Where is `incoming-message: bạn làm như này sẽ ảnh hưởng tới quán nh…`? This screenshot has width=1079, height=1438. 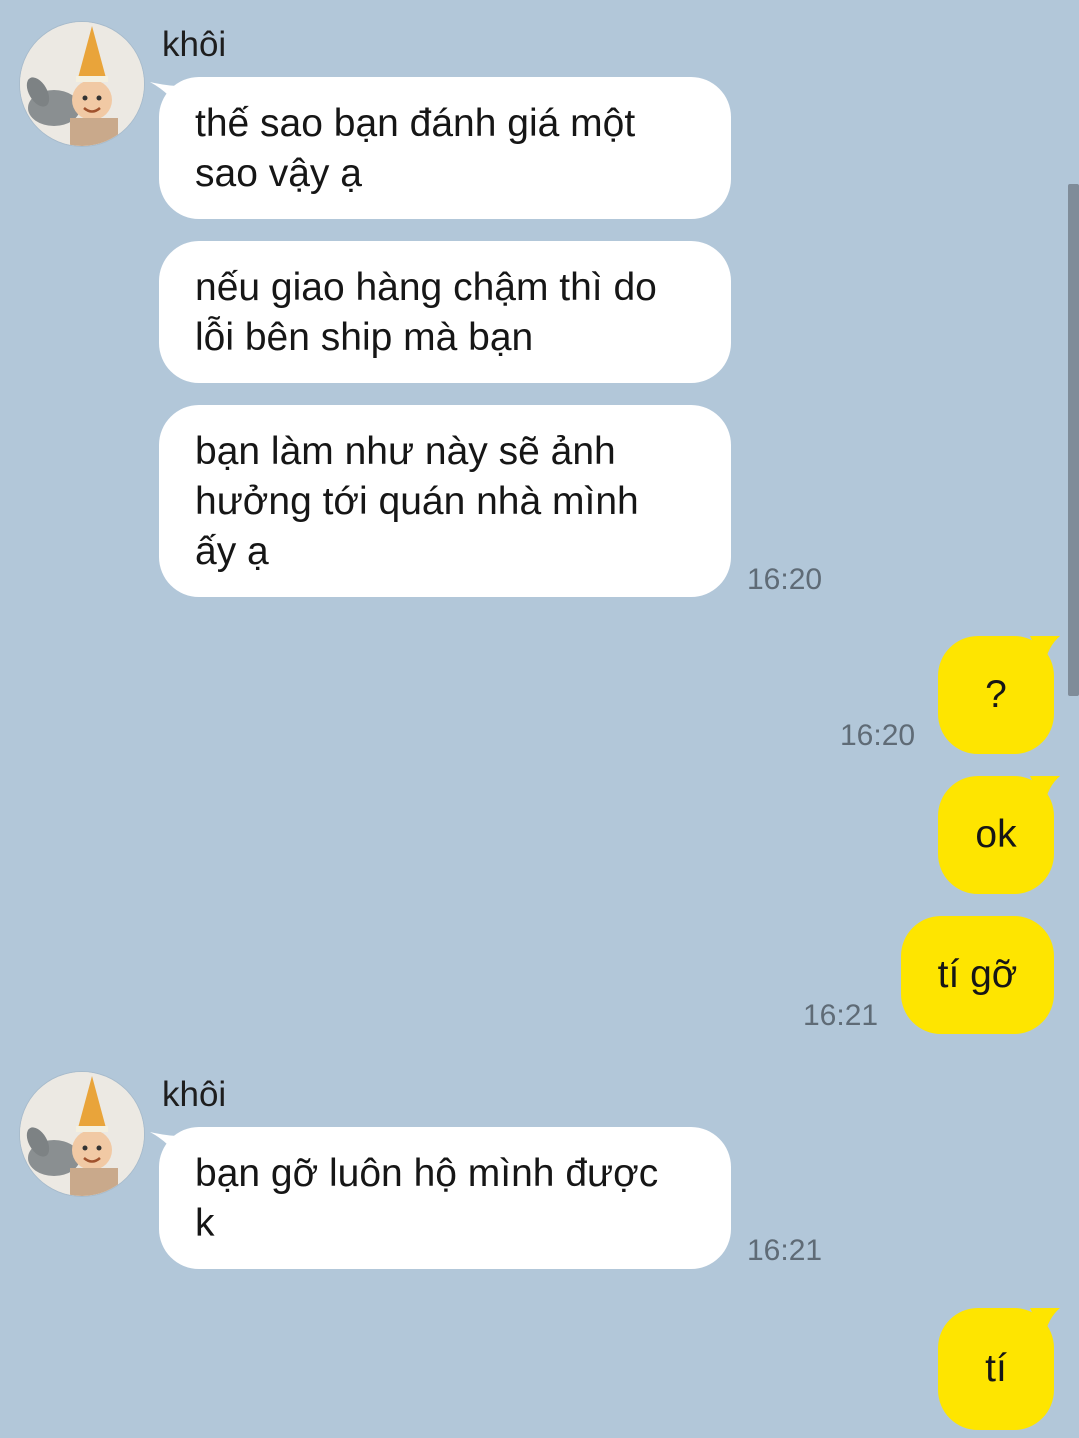
incoming-message: bạn làm như này sẽ ảnh hưởng tới quán nh… is located at coordinates (445, 501).